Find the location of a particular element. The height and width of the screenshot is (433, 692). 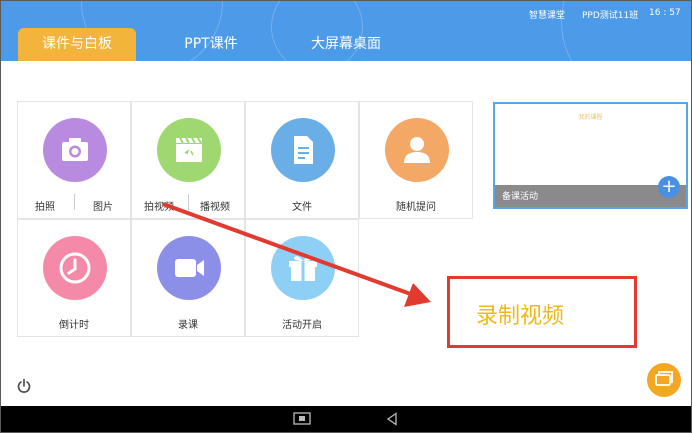

clock-time: 16 : 57 is located at coordinates (665, 13).